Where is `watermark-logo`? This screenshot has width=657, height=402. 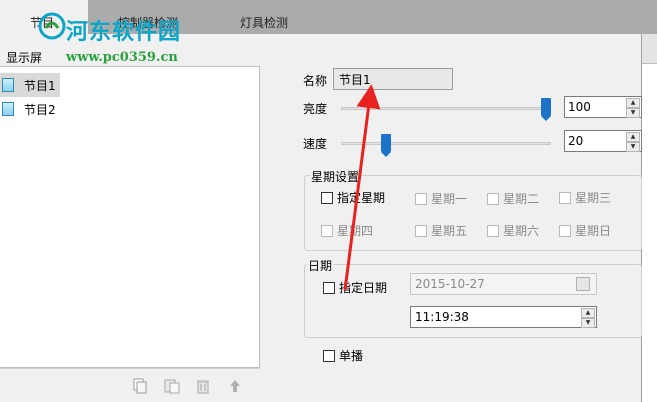
watermark-logo is located at coordinates (52, 26).